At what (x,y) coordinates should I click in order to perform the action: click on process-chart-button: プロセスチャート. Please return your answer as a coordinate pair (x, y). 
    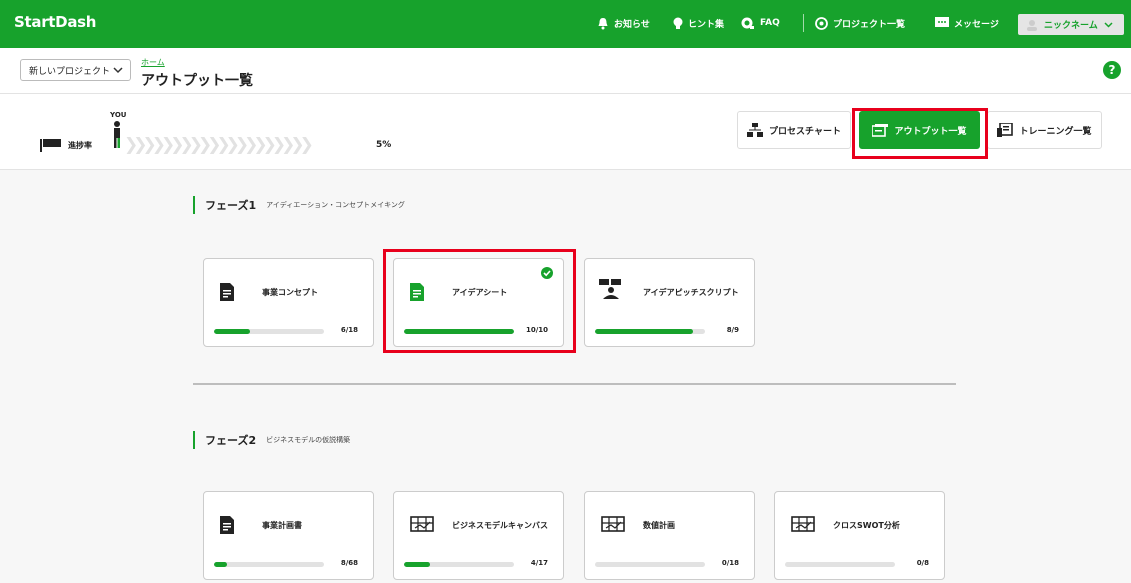
    Looking at the image, I should click on (794, 130).